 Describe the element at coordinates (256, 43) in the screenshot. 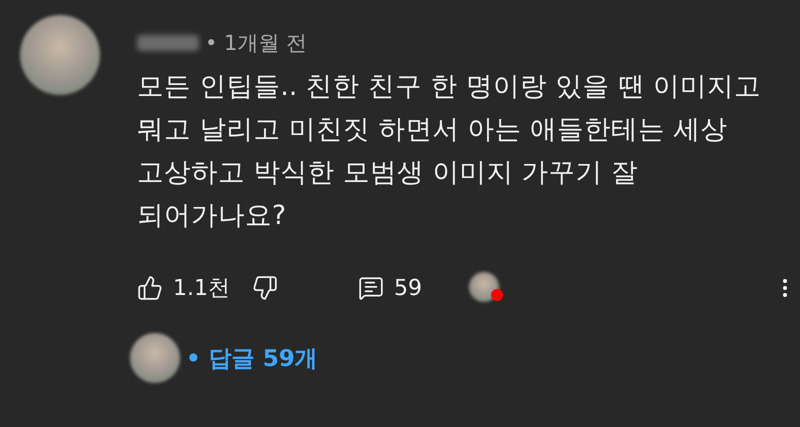

I see `comment-time: • 1개월 전` at that location.